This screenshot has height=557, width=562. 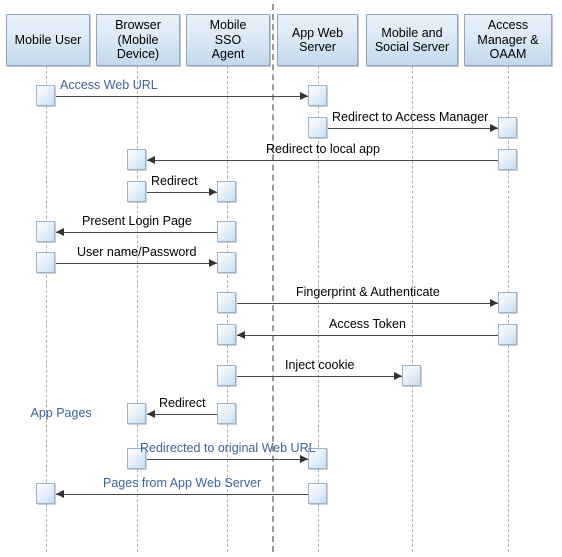 What do you see at coordinates (213, 192) in the screenshot?
I see `arrowhead-m4` at bounding box center [213, 192].